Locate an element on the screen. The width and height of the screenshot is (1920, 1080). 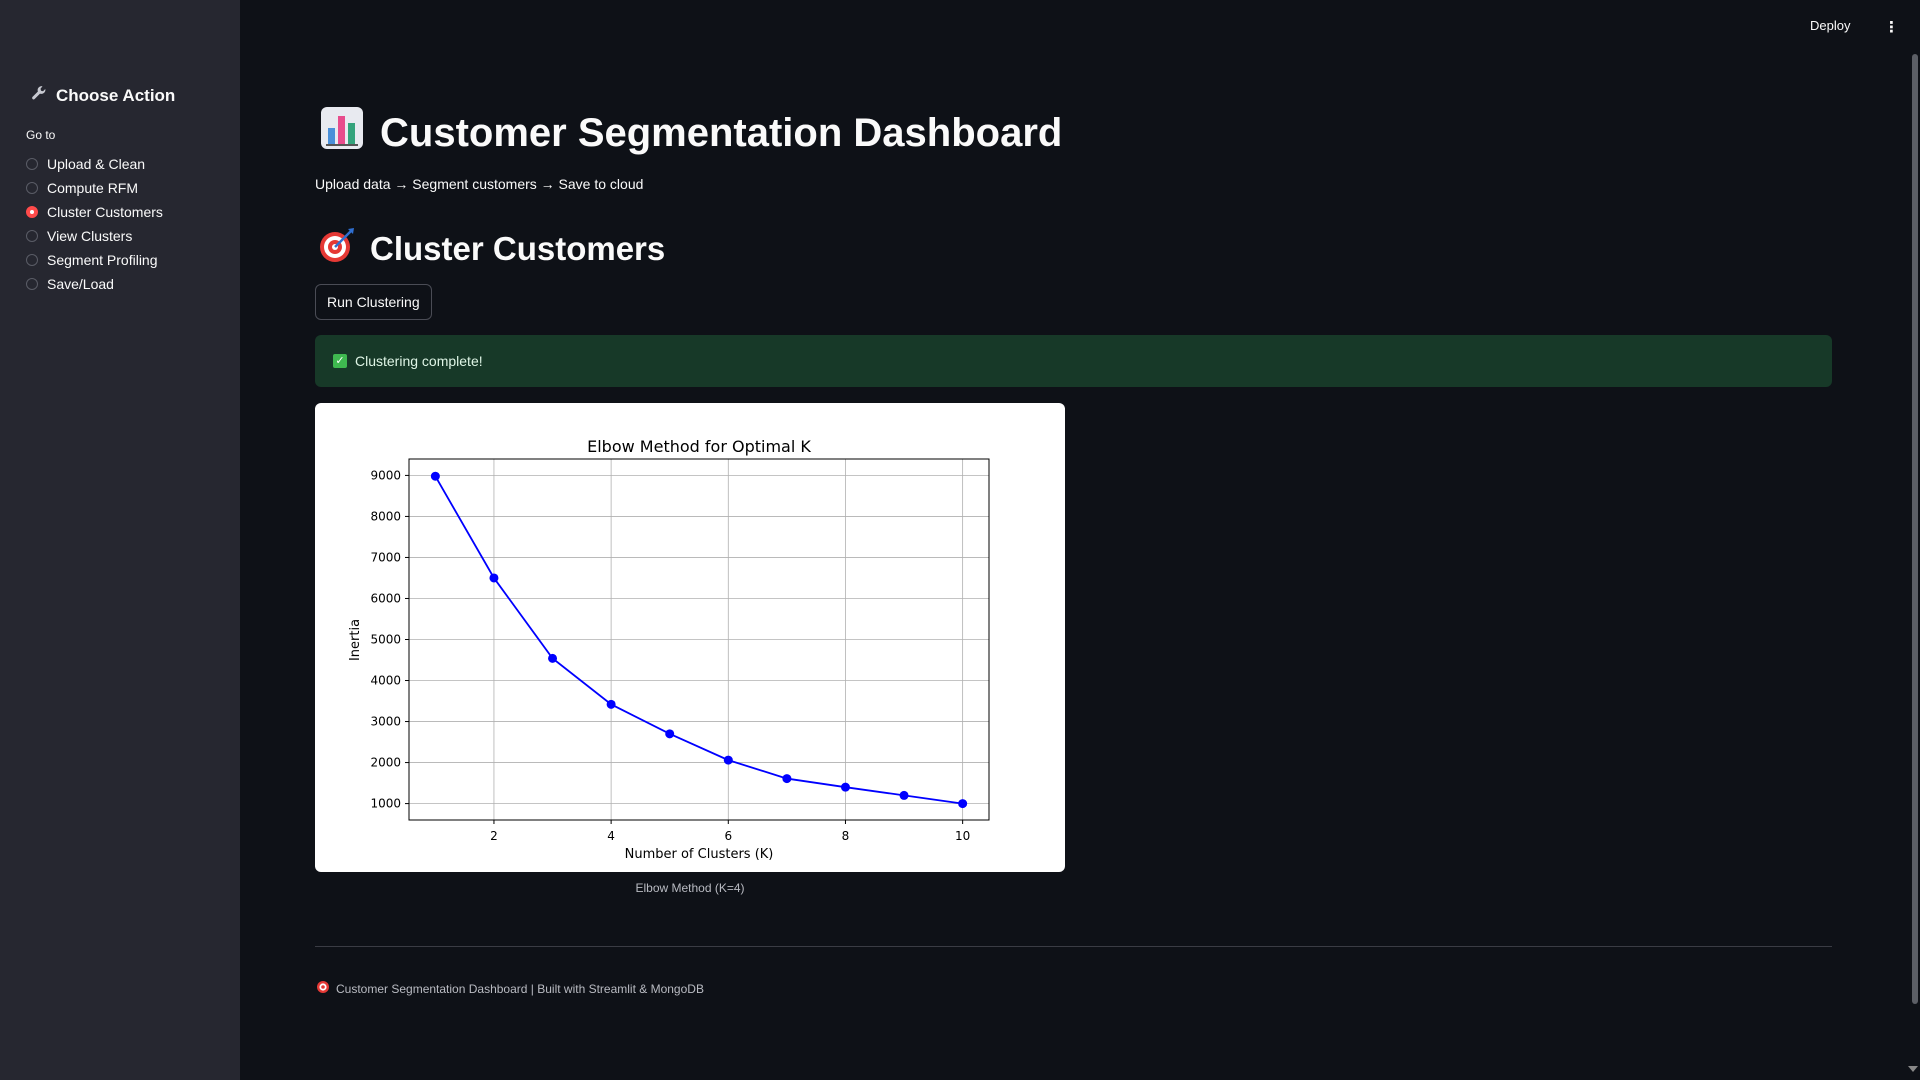
y-tick-label: 1000 is located at coordinates (385, 804).